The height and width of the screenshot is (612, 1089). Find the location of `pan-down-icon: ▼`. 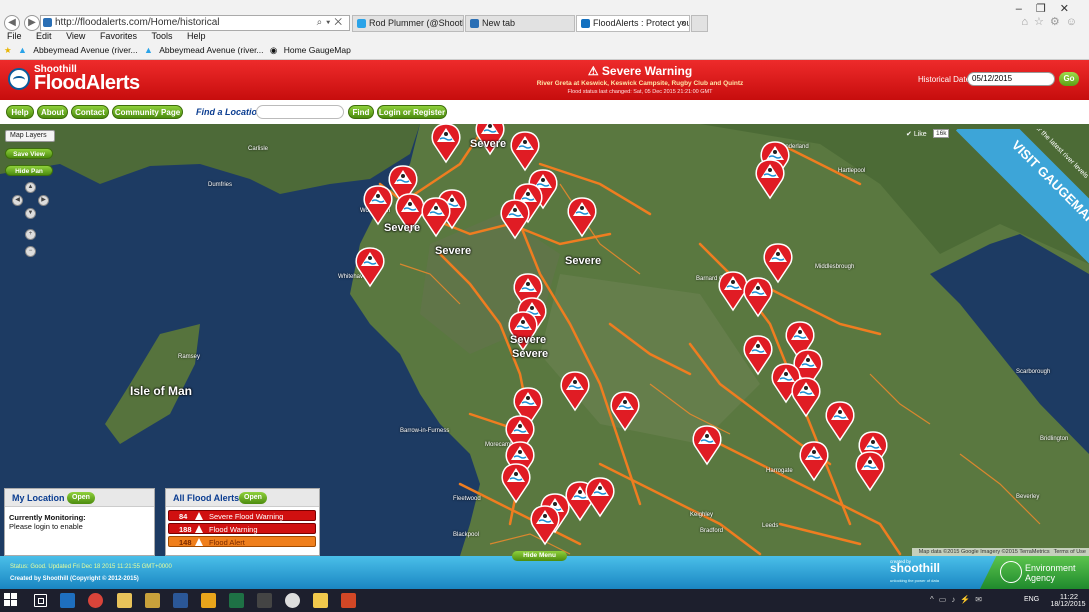

pan-down-icon: ▼ is located at coordinates (30, 213).